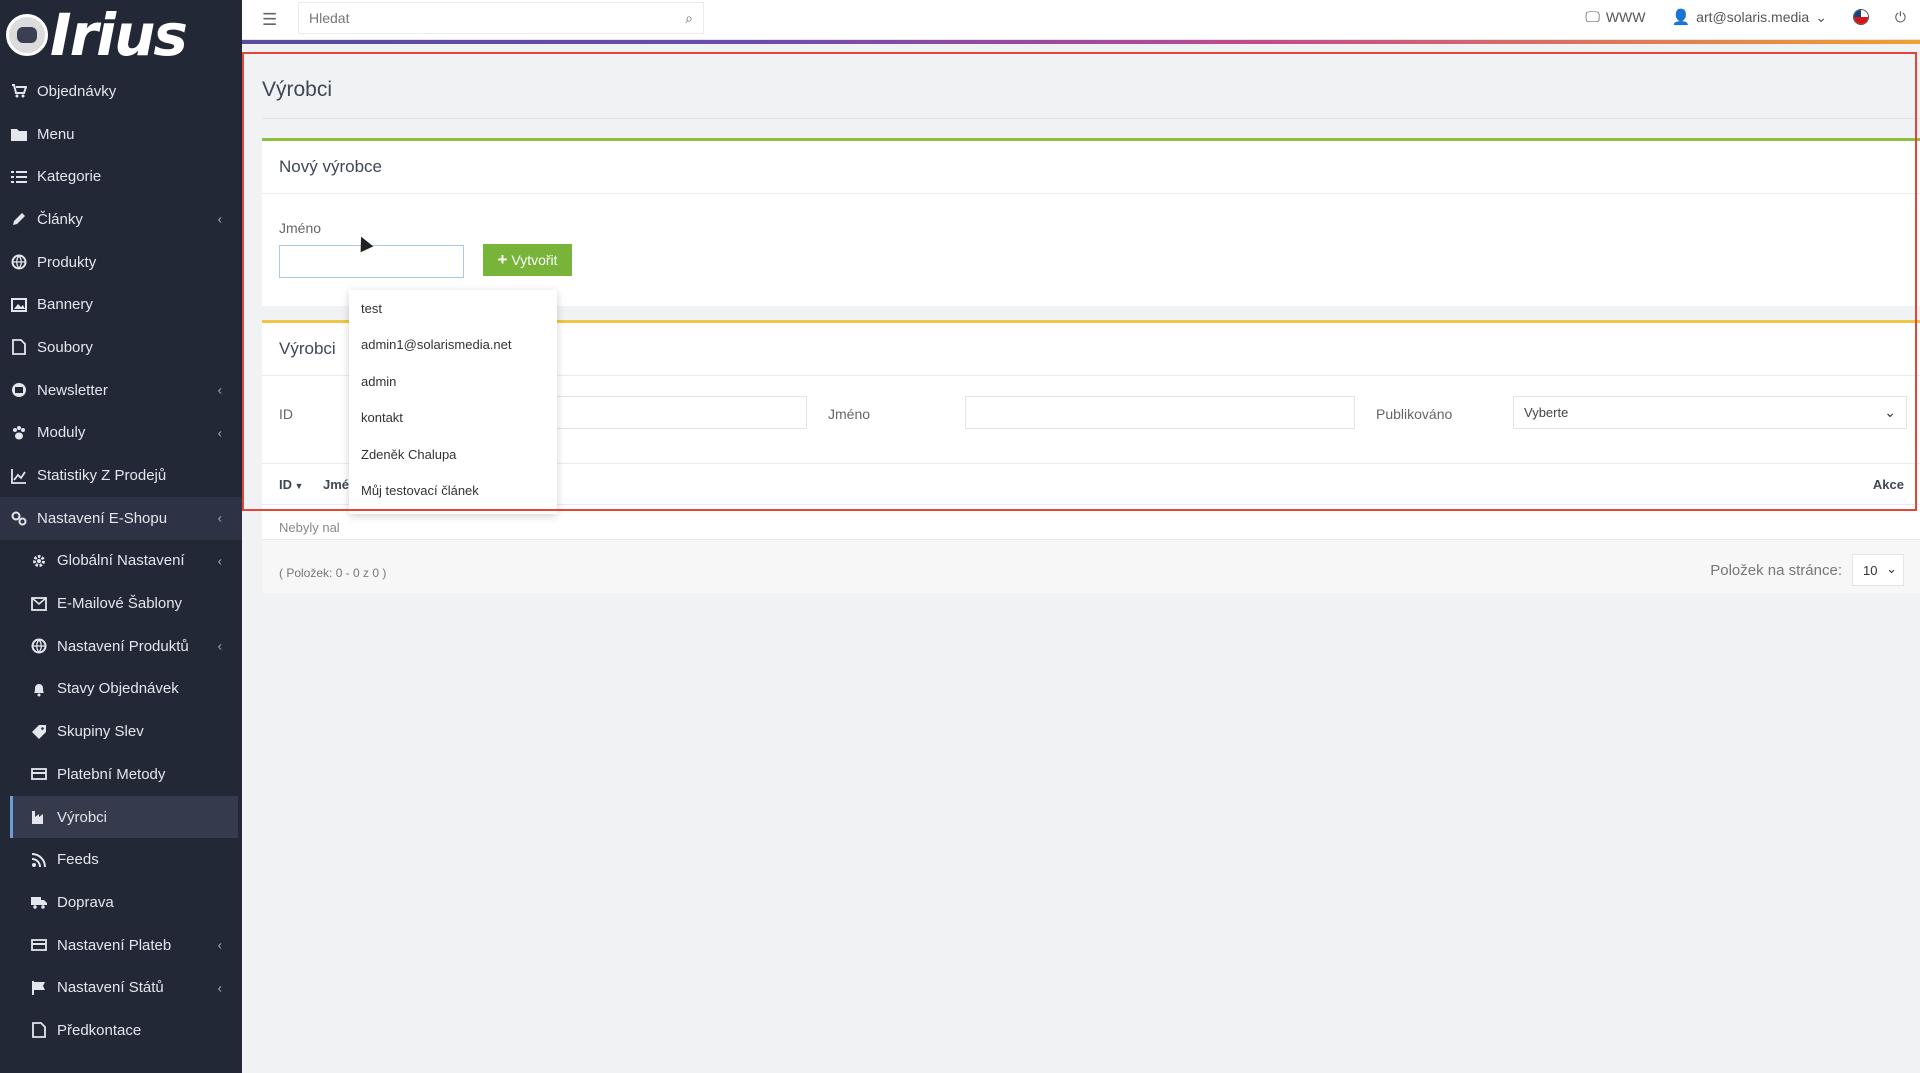  What do you see at coordinates (121, 35) in the screenshot?
I see `logo: Irius` at bounding box center [121, 35].